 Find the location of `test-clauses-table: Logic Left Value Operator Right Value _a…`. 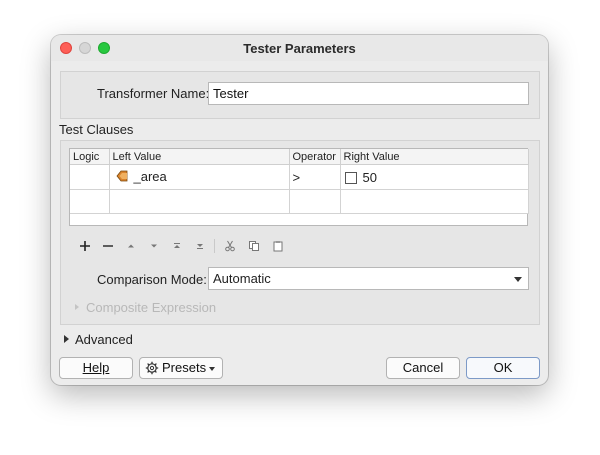

test-clauses-table: Logic Left Value Operator Right Value _a… is located at coordinates (299, 181).